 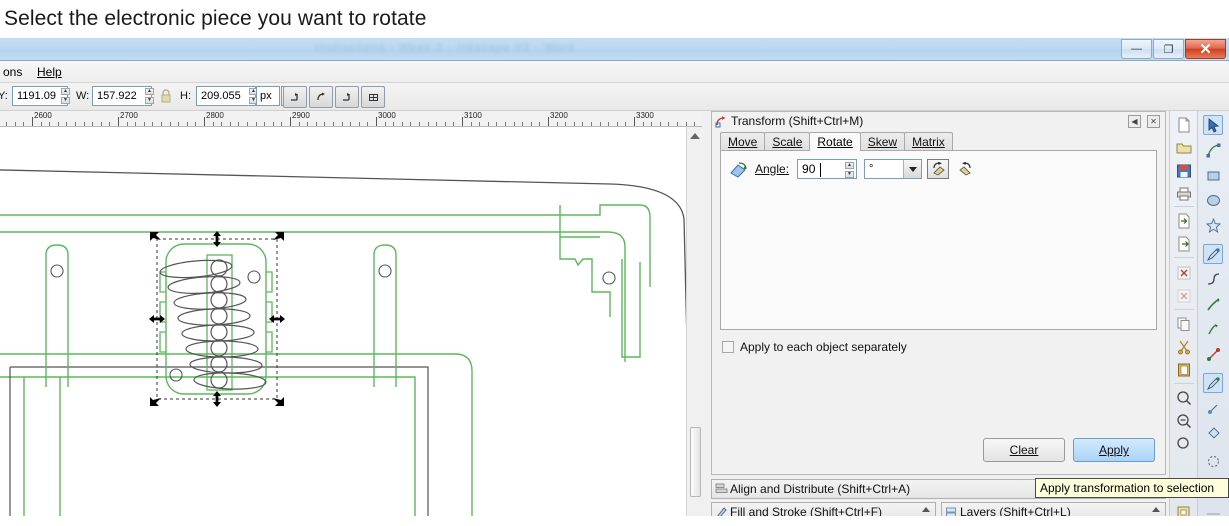 I want to click on patterns-icon, so click(x=373, y=97).